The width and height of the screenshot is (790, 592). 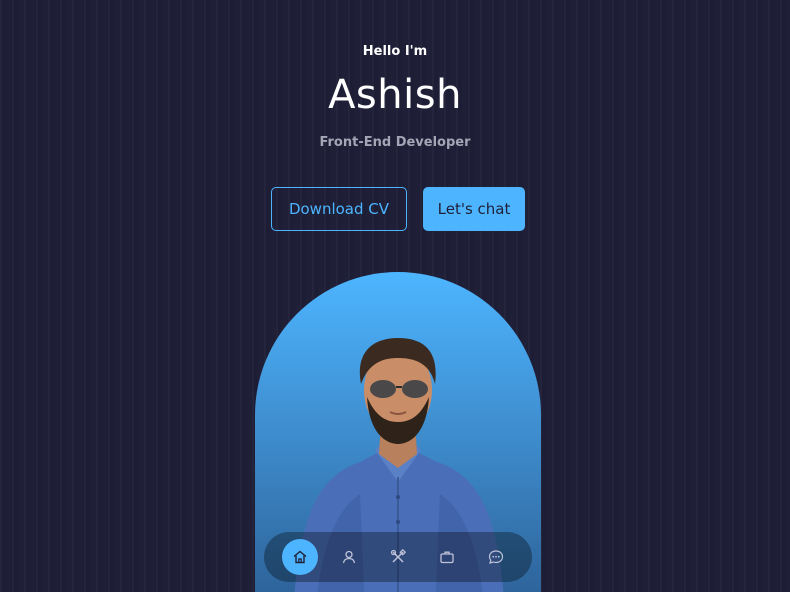 I want to click on home-icon, so click(x=300, y=557).